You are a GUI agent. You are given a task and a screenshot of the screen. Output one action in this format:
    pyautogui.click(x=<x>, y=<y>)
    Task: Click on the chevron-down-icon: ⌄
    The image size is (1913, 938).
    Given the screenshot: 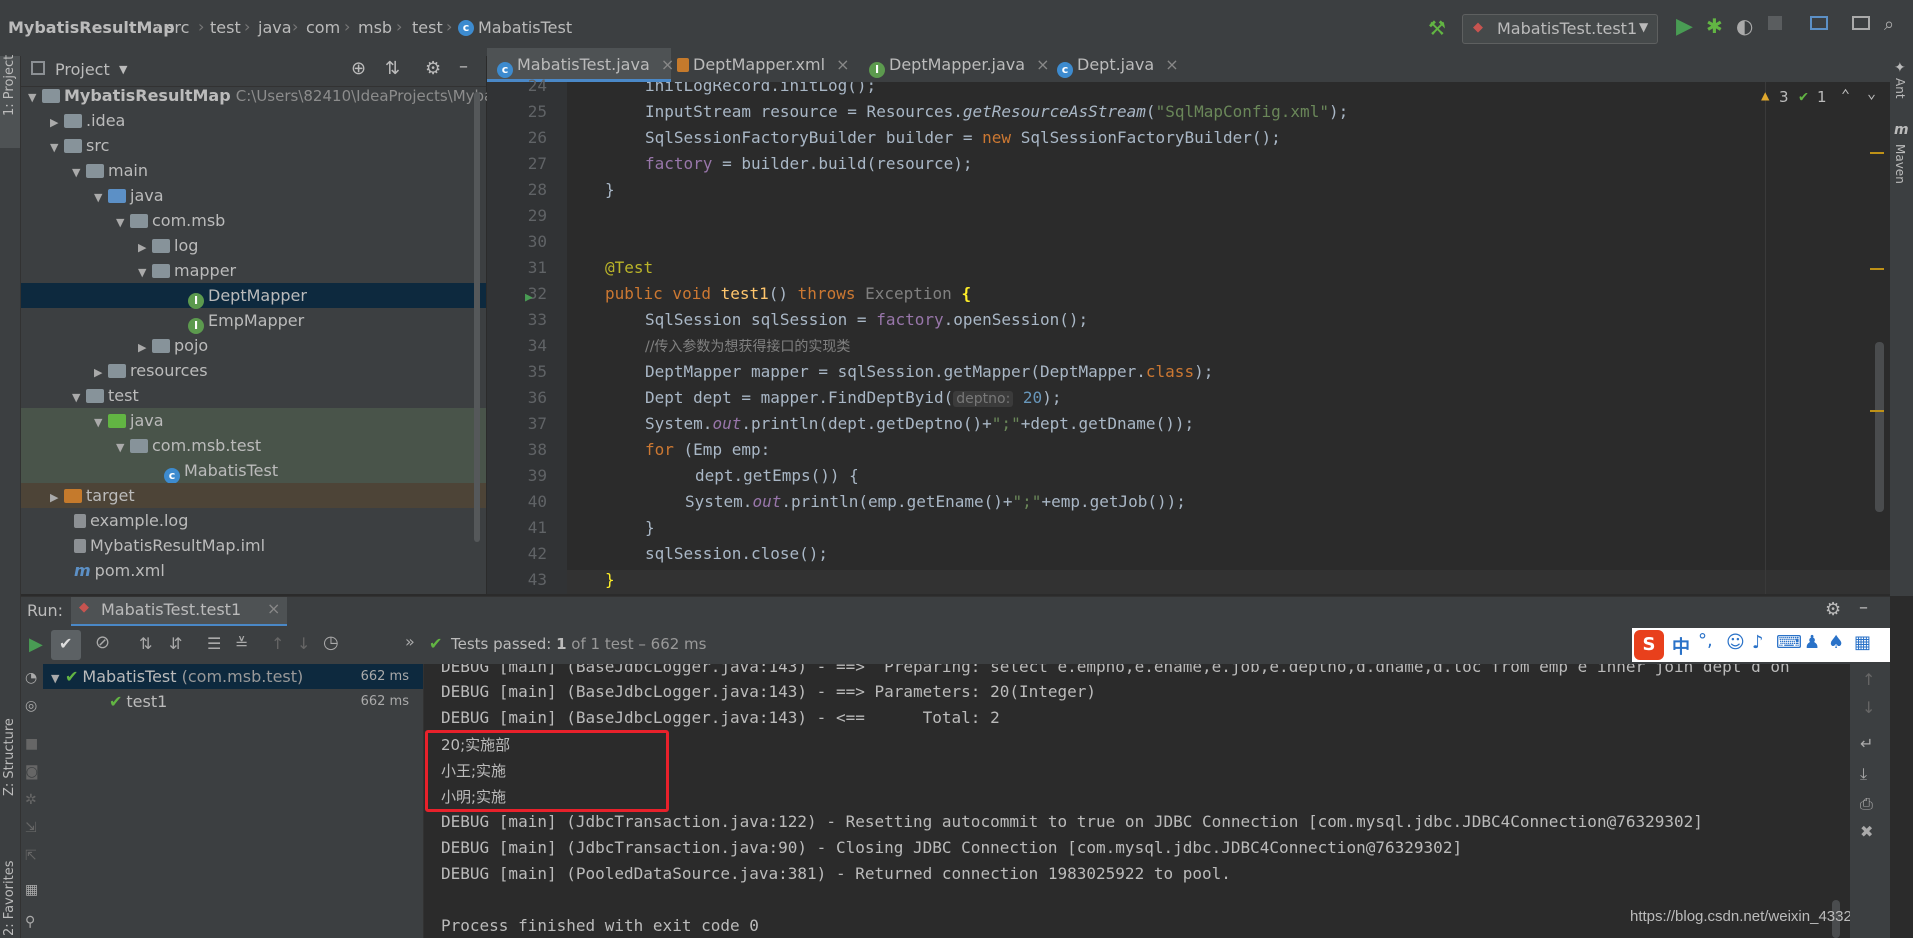 What is the action you would take?
    pyautogui.click(x=1871, y=93)
    